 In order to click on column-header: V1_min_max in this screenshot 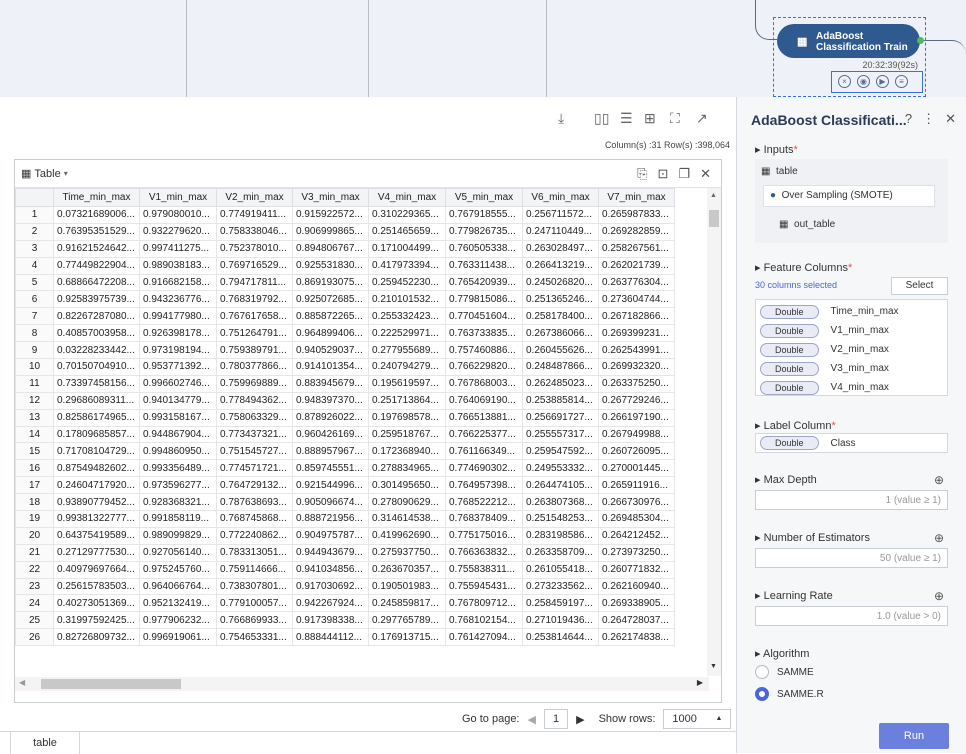, I will do `click(178, 197)`.